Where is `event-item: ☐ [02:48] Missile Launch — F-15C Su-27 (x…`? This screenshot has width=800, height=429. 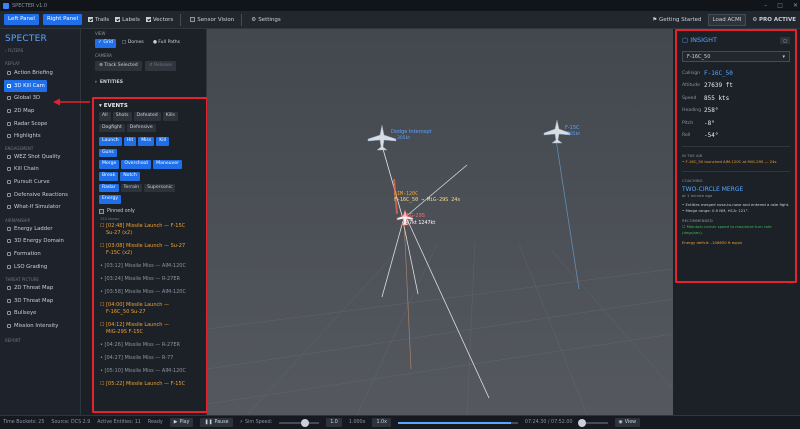
event-item: ☐ [02:48] Missile Launch — F-15C Su-27 (x… is located at coordinates (150, 230).